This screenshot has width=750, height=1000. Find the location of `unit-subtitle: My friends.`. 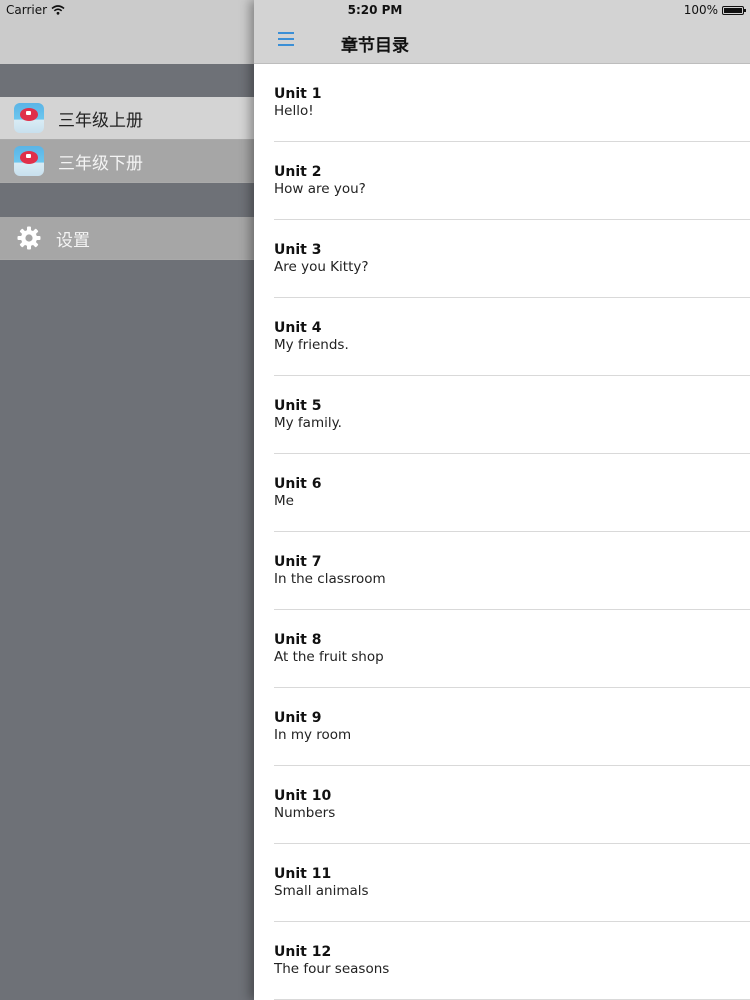

unit-subtitle: My friends. is located at coordinates (311, 345).